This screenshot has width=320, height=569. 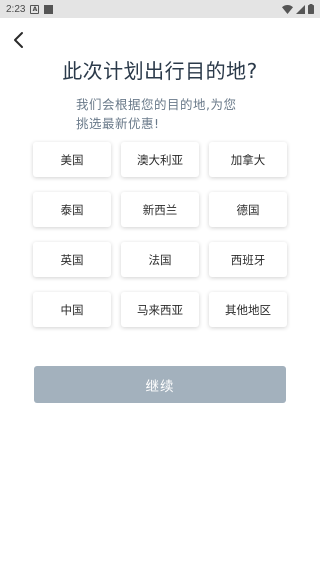 I want to click on country-option-new-zealand: 新西兰, so click(x=160, y=209).